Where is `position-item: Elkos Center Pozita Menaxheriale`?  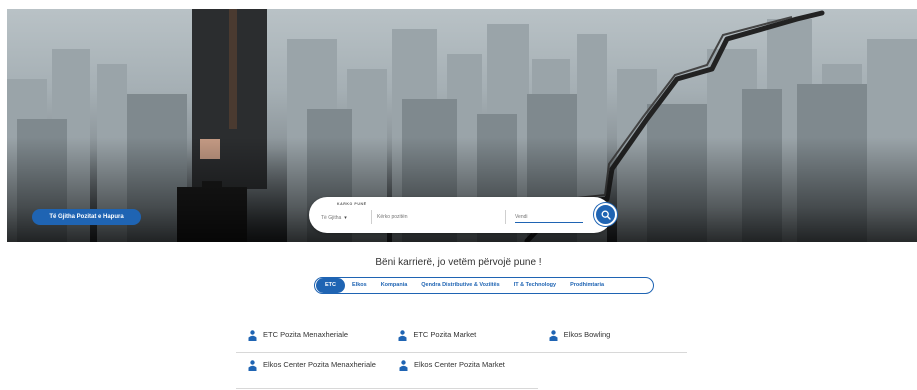
position-item: Elkos Center Pozita Menaxheriale is located at coordinates (311, 370).